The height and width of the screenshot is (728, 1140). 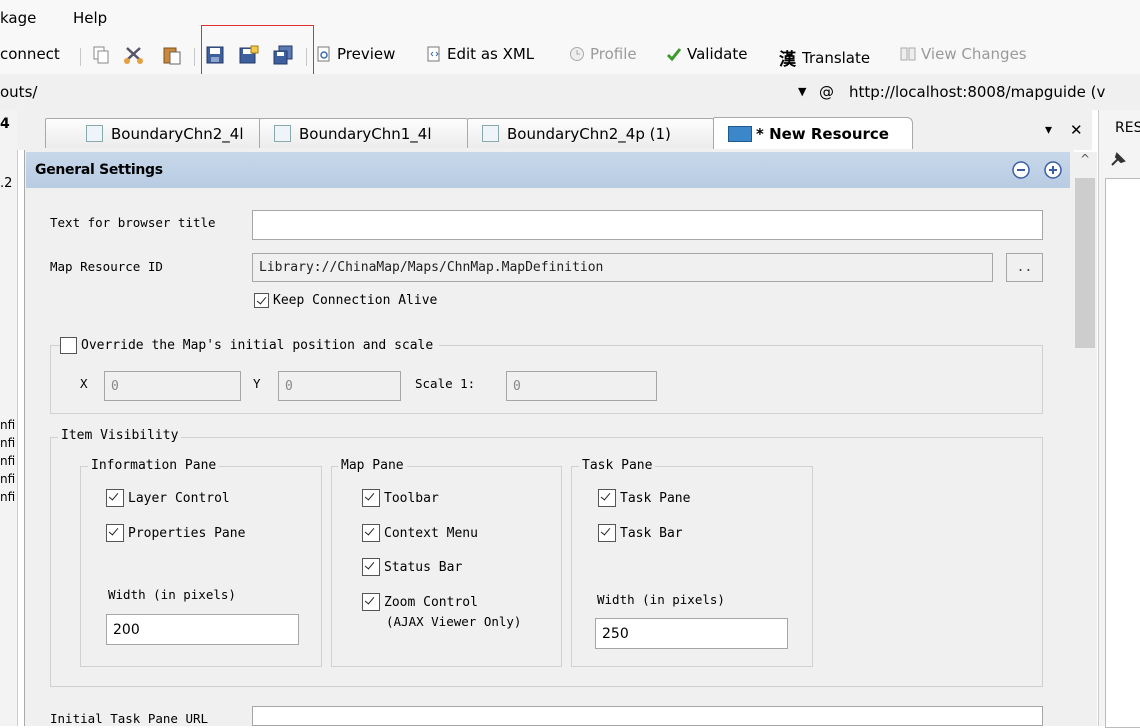 What do you see at coordinates (1021, 170) in the screenshot?
I see `collapse-icon` at bounding box center [1021, 170].